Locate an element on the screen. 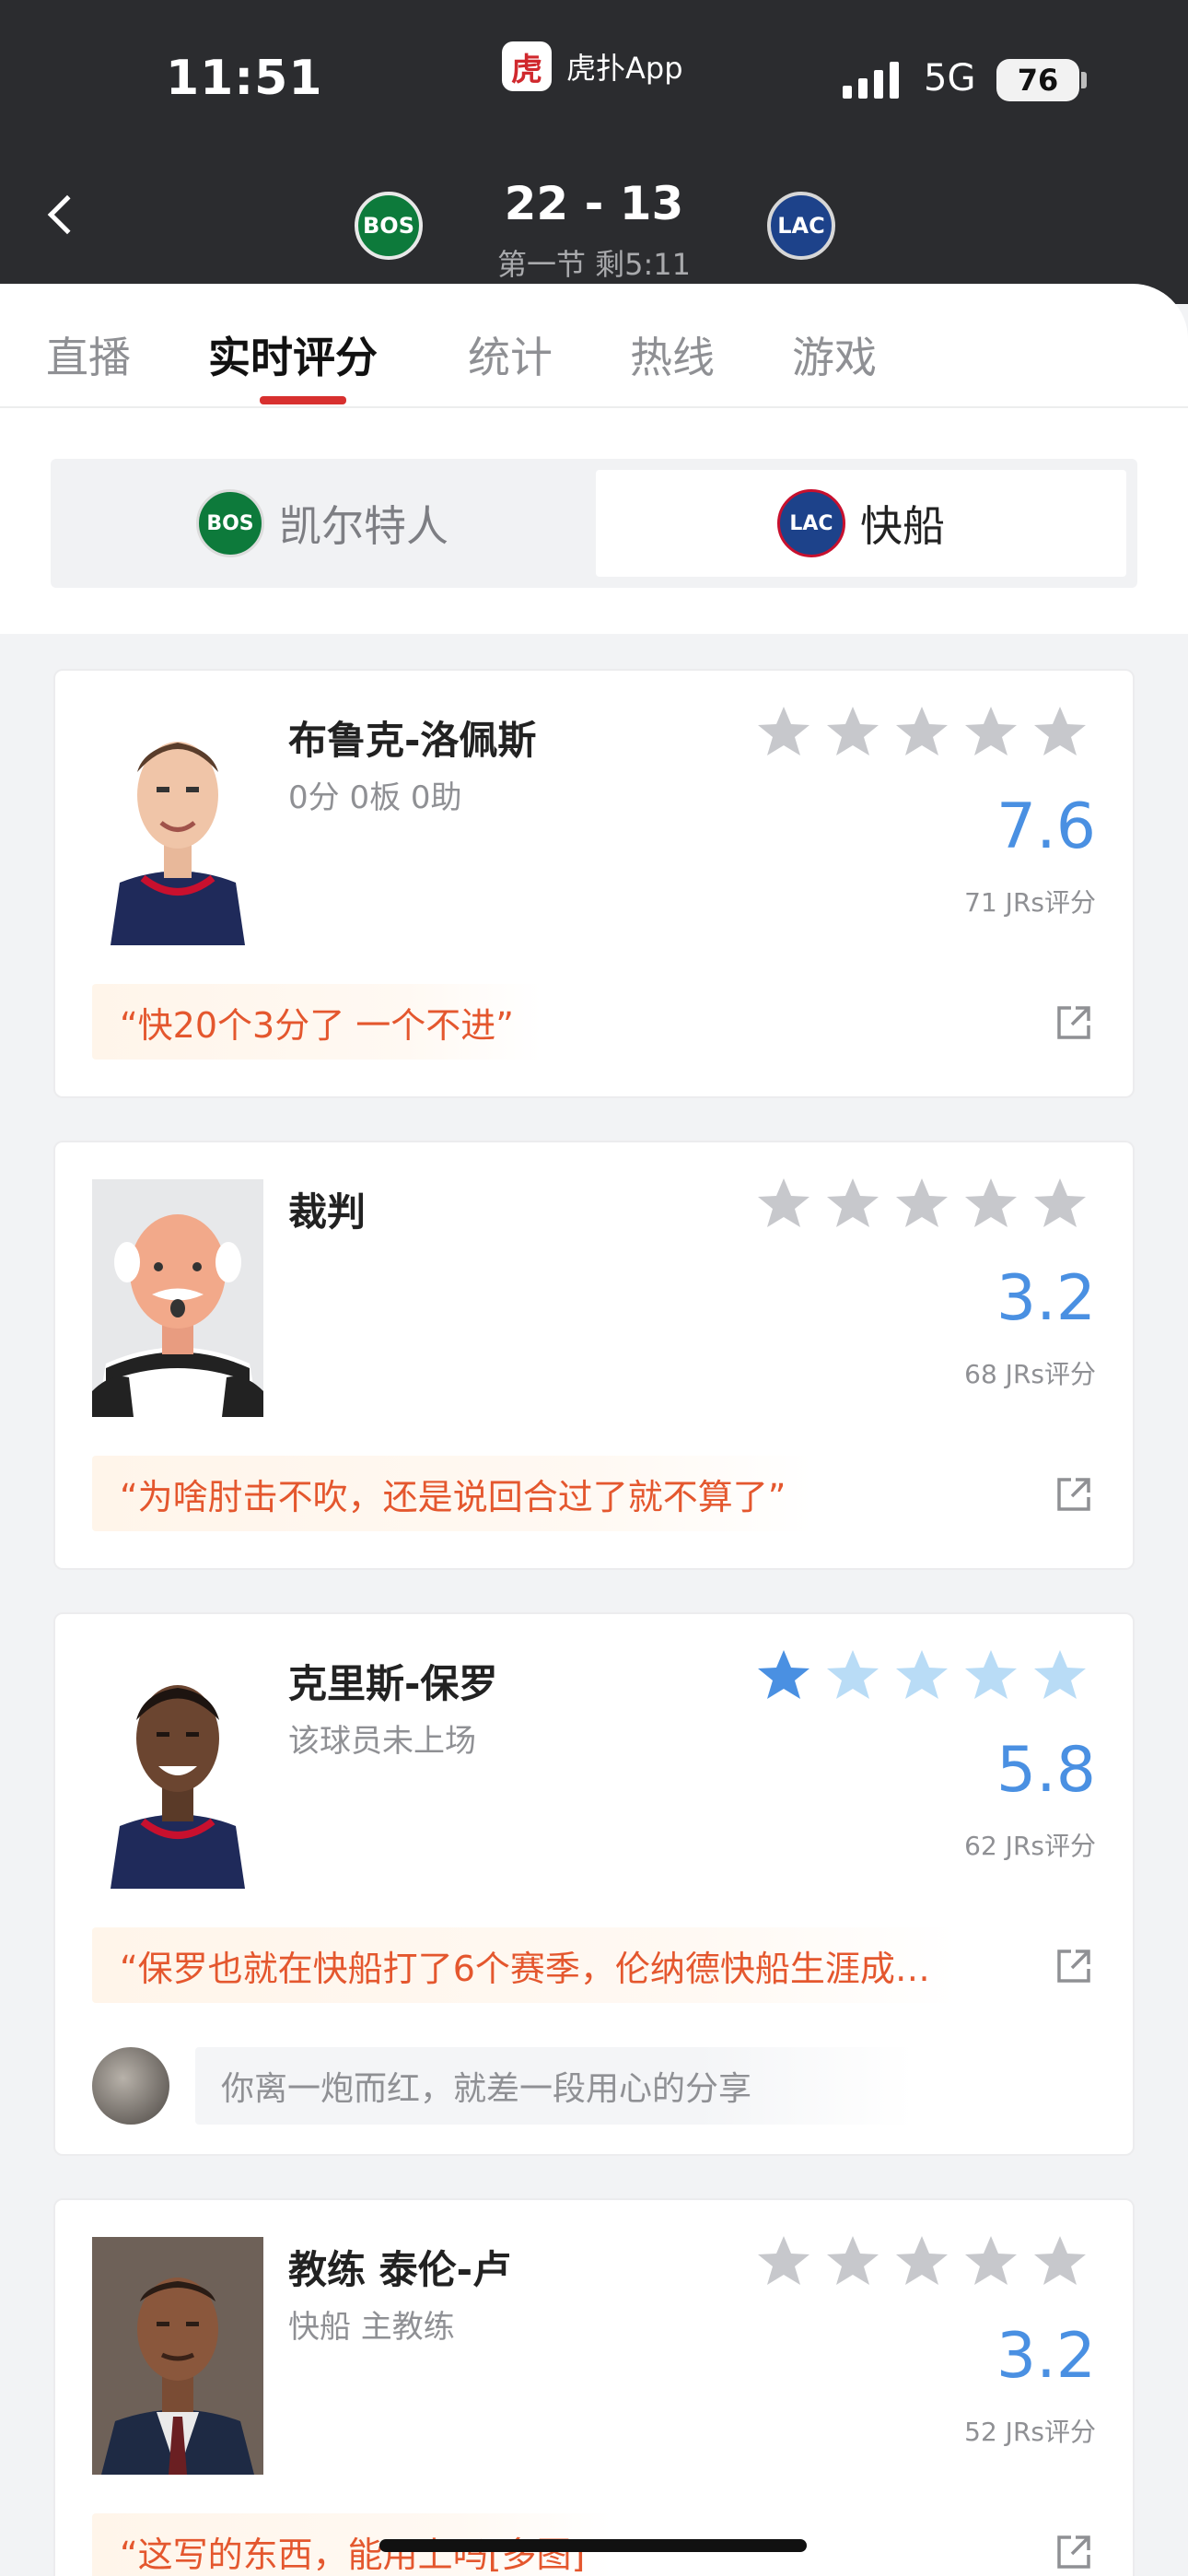 Image resolution: width=1188 pixels, height=2576 pixels. battery-icon: 76 is located at coordinates (1037, 80).